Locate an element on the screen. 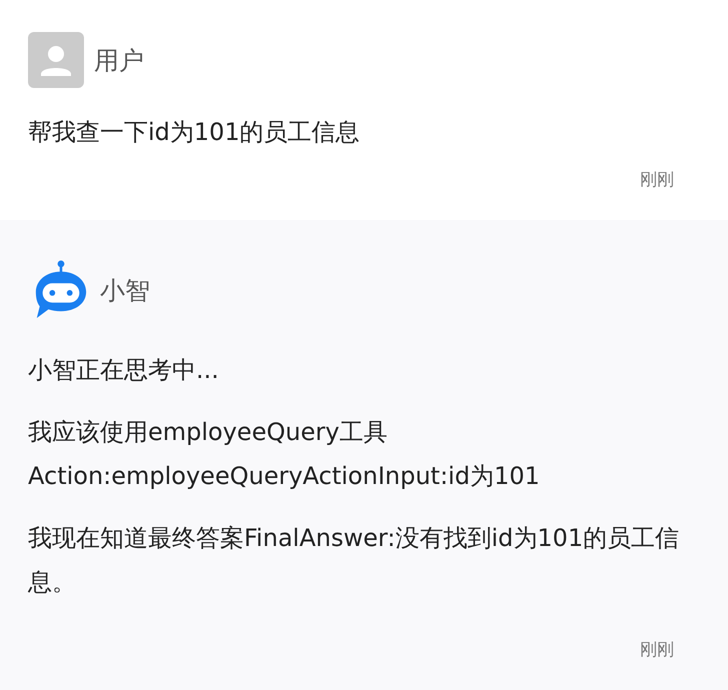  message-text: 我应该使用employeeQuery工具 Action:employeeQueryActionInput:id为101 is located at coordinates (284, 454).